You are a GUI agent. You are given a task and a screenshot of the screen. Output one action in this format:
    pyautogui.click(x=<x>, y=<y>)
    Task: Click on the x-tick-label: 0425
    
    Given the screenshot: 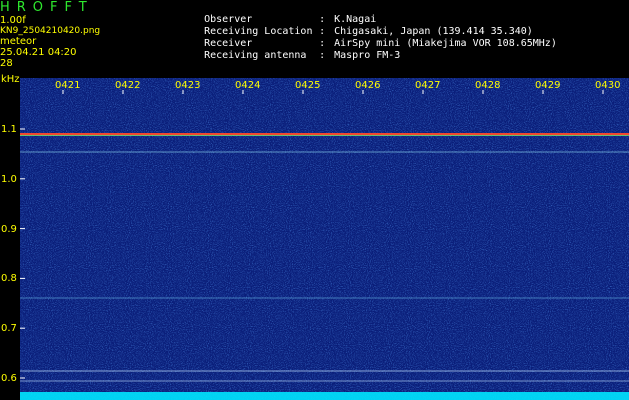 What is the action you would take?
    pyautogui.click(x=308, y=85)
    